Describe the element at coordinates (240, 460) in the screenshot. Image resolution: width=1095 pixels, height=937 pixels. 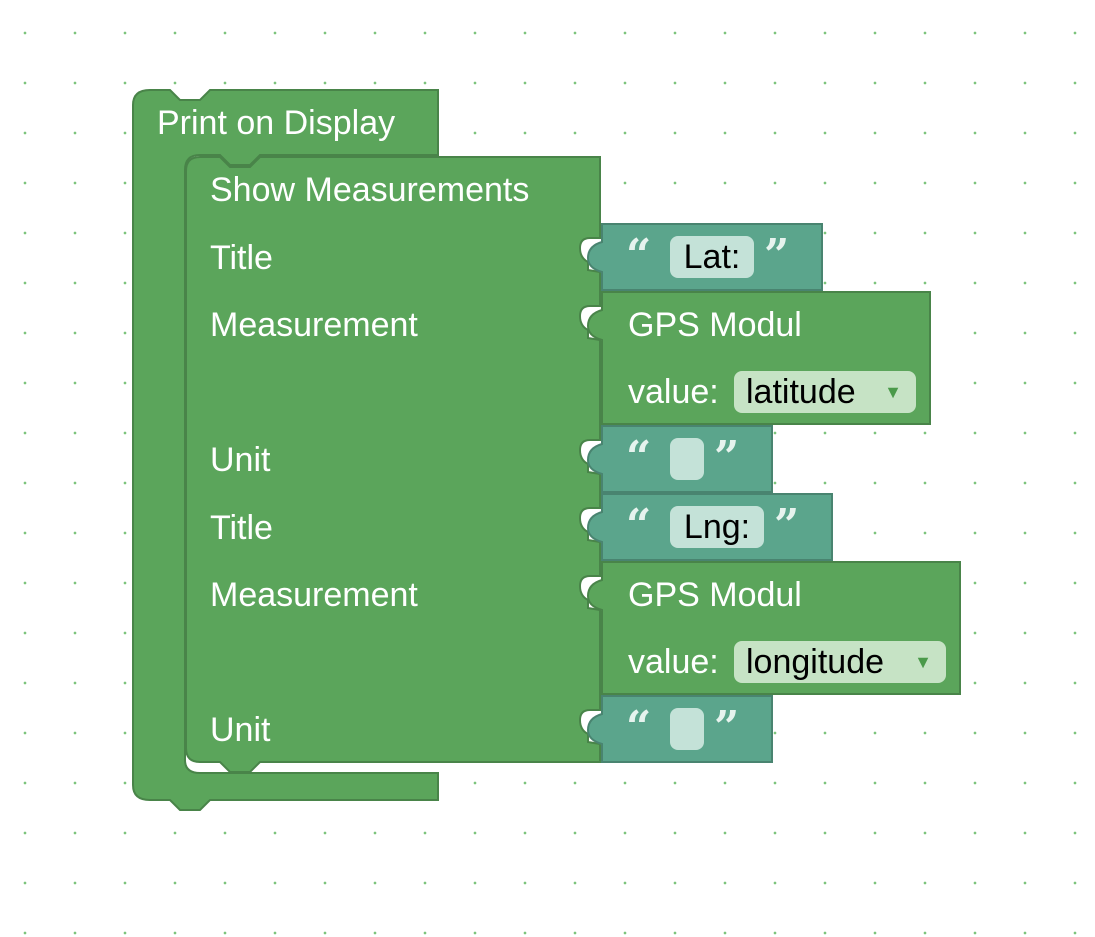
I see `input-label-unit-1: Unit` at that location.